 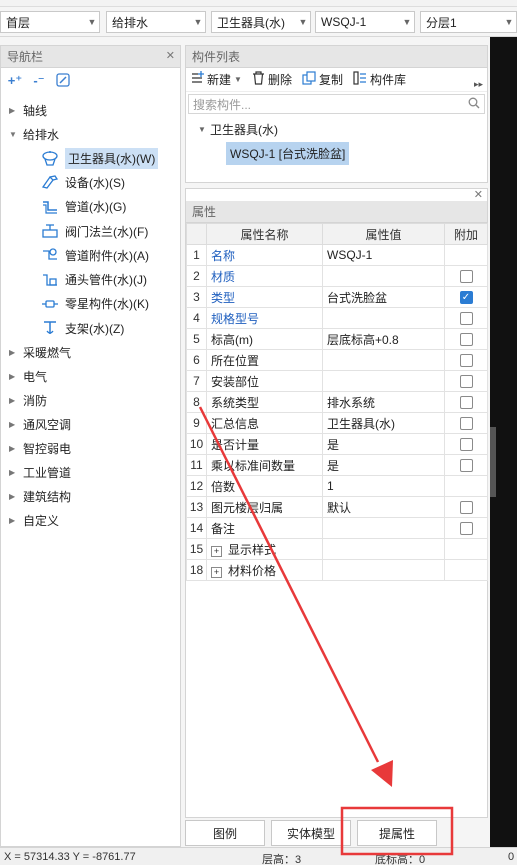 What do you see at coordinates (478, 84) in the screenshot?
I see `more-icon: ▸▸` at bounding box center [478, 84].